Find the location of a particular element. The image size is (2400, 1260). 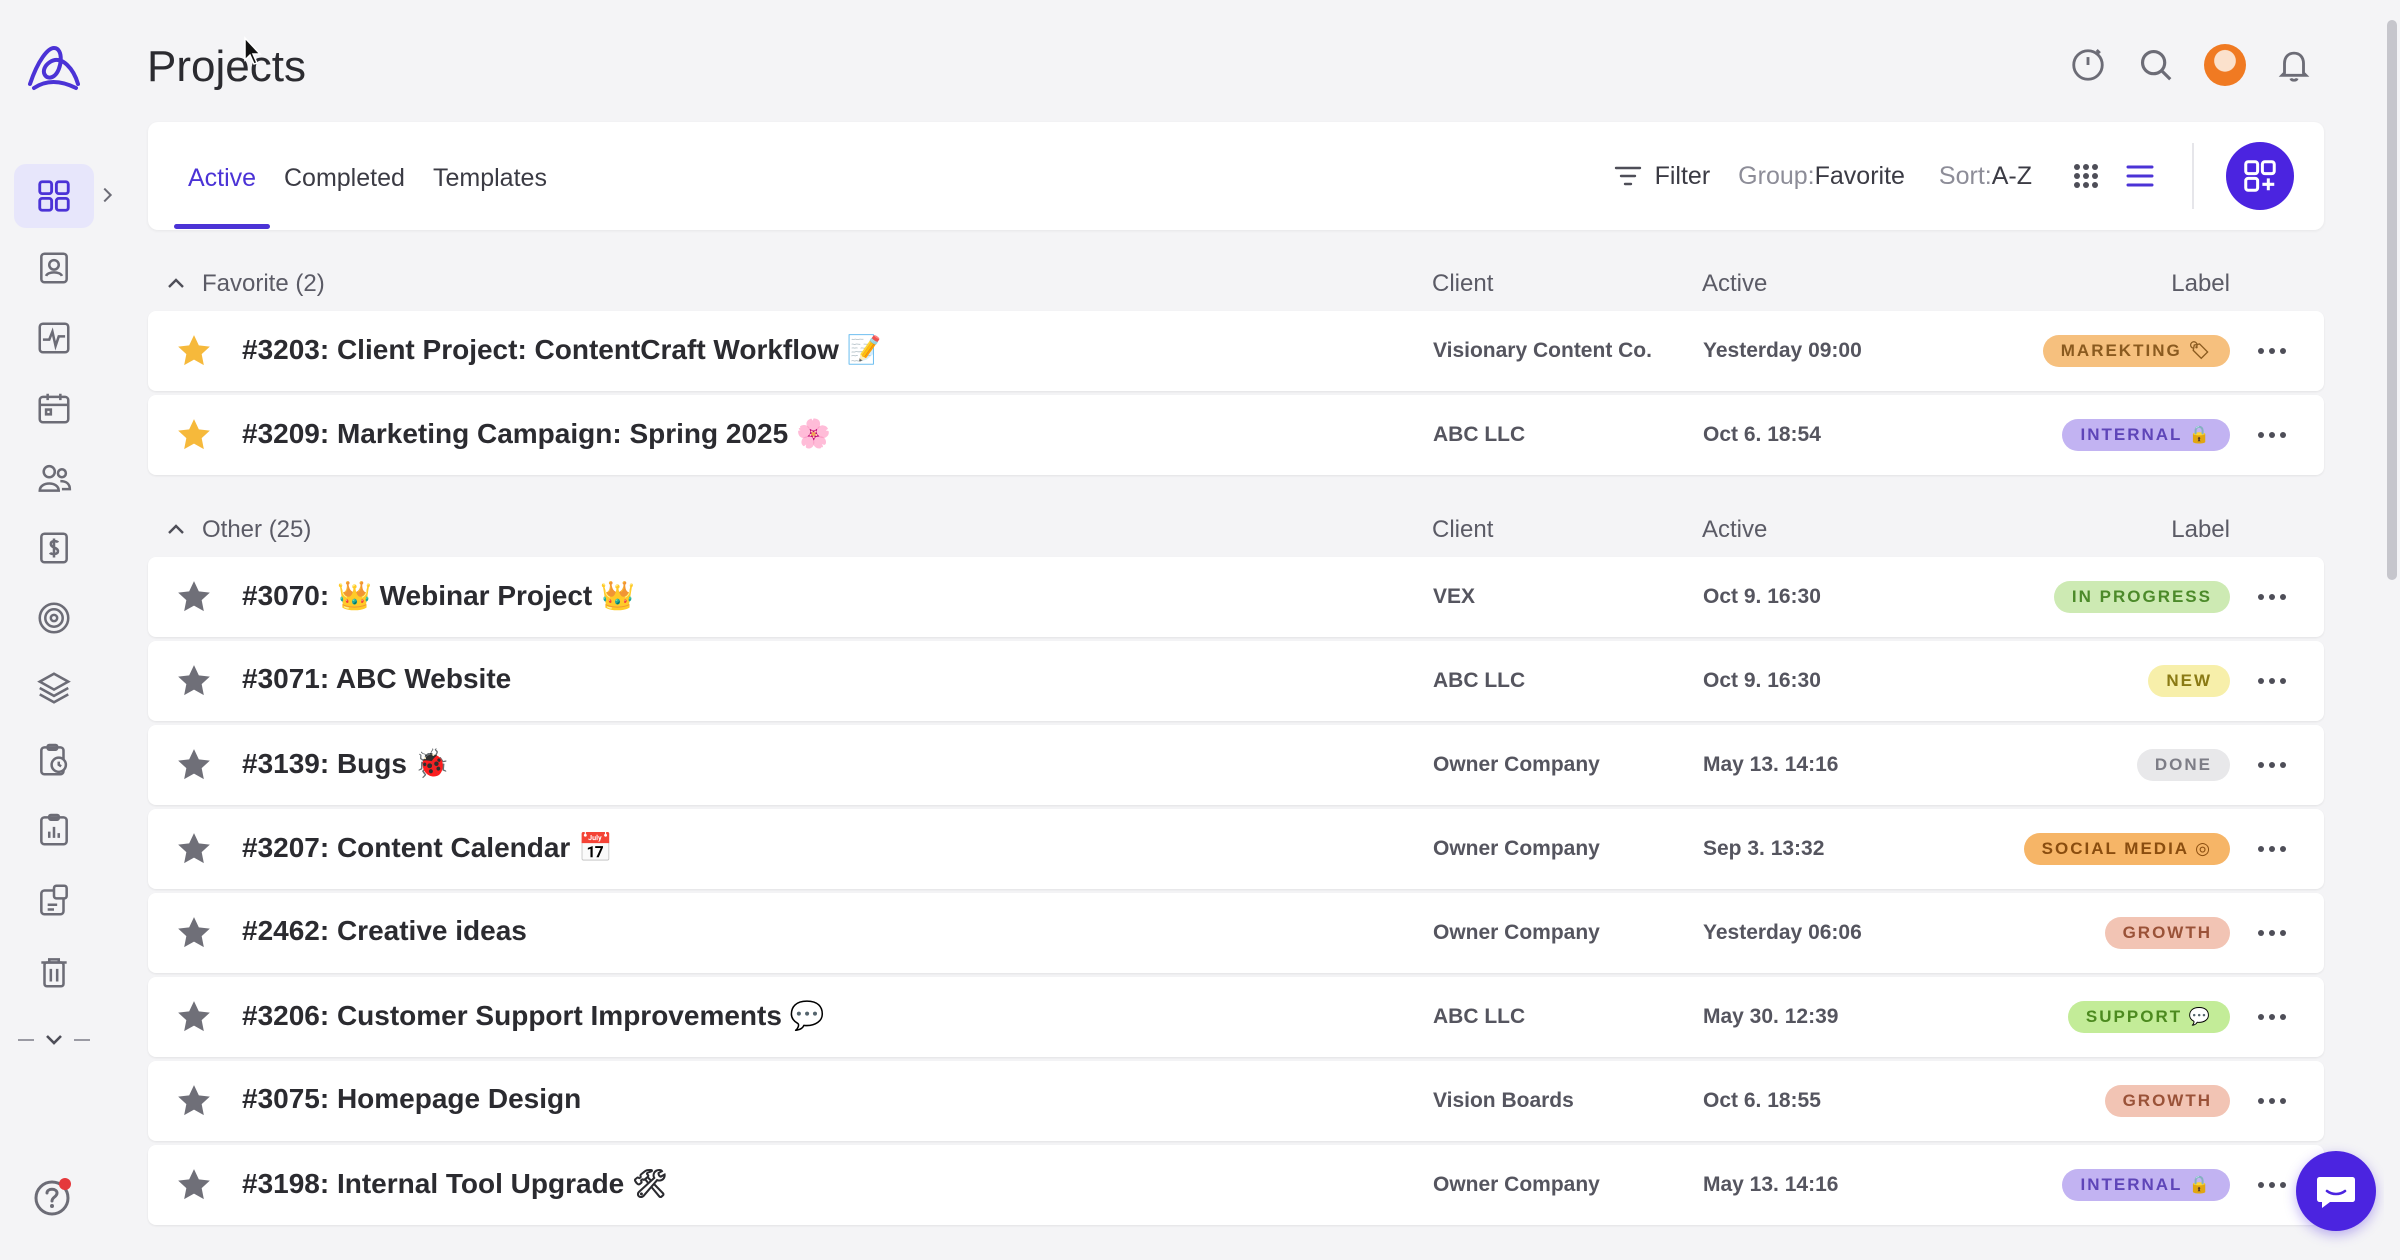

project-name: #3209: Marketing Campaign: Spring 2025 🌸 is located at coordinates (536, 433).